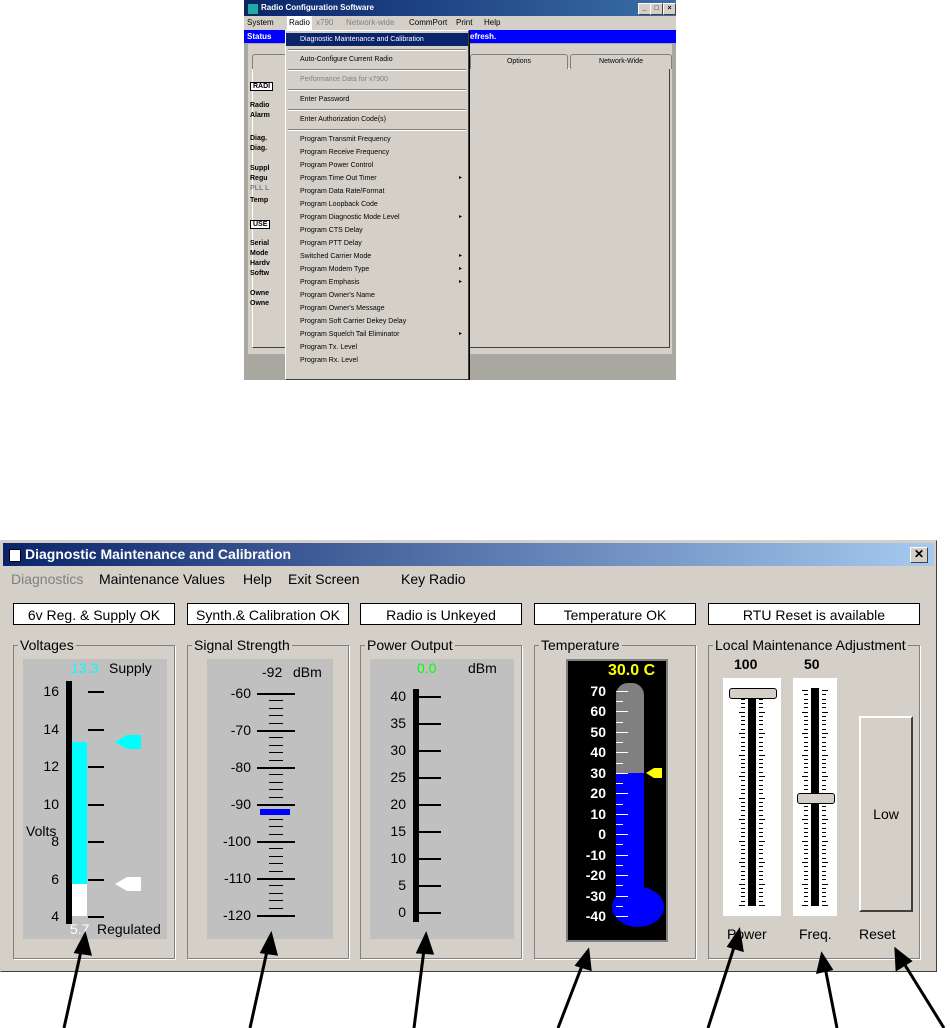 The width and height of the screenshot is (951, 1028). I want to click on left-label: RADI, so click(262, 86).